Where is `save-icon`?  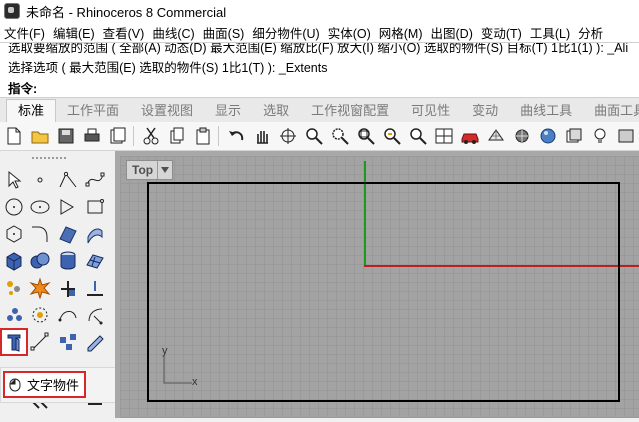
save-icon is located at coordinates (66, 136).